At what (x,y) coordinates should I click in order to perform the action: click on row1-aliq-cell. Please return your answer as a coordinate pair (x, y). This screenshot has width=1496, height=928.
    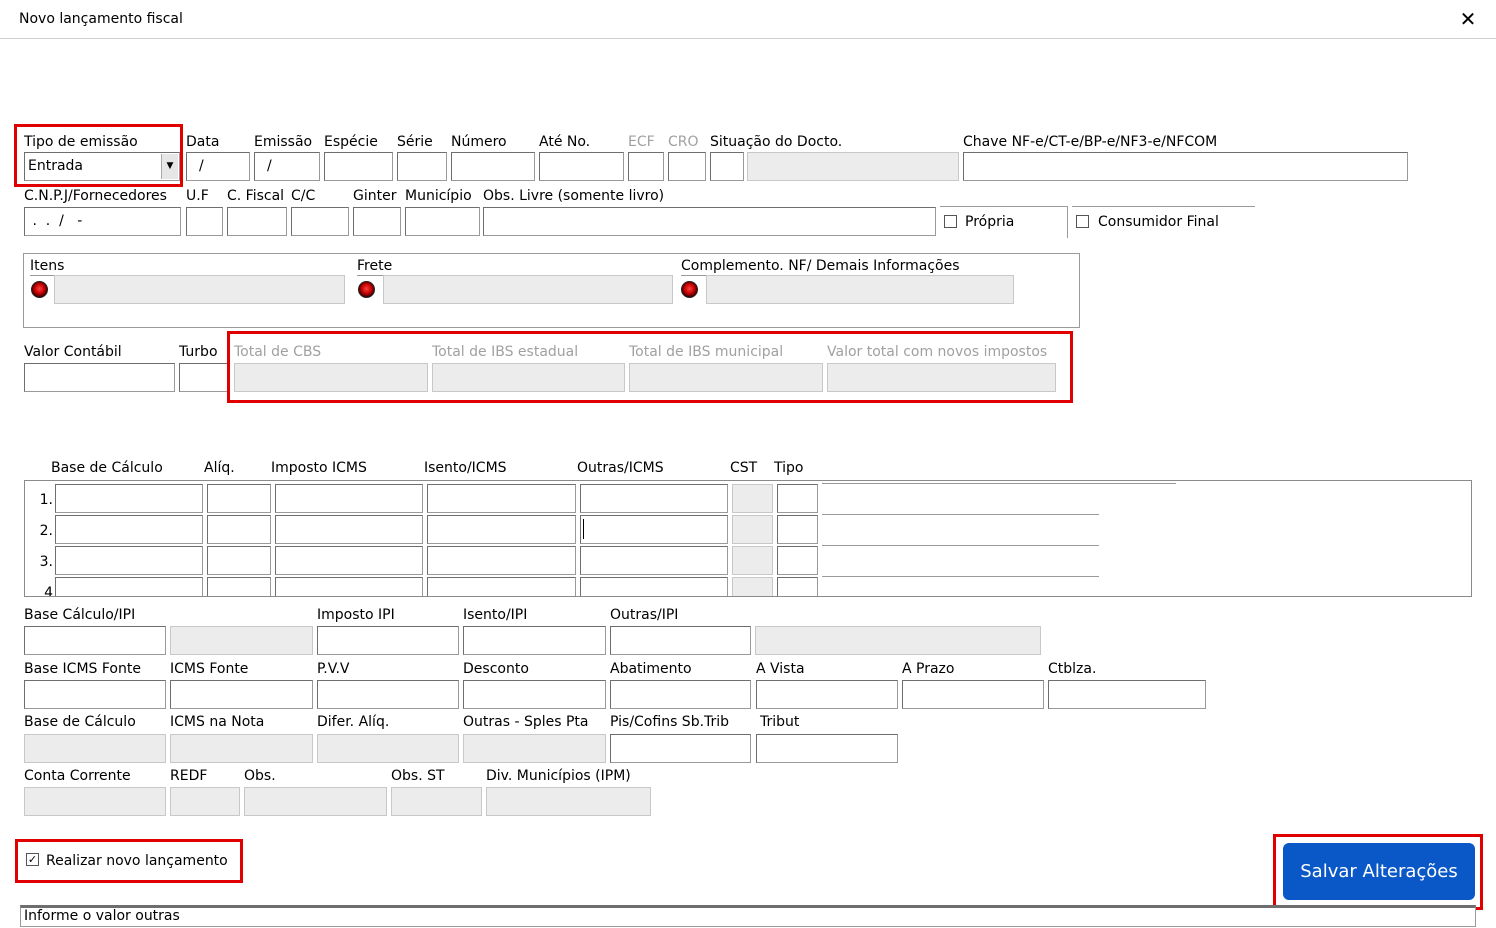
    Looking at the image, I should click on (239, 498).